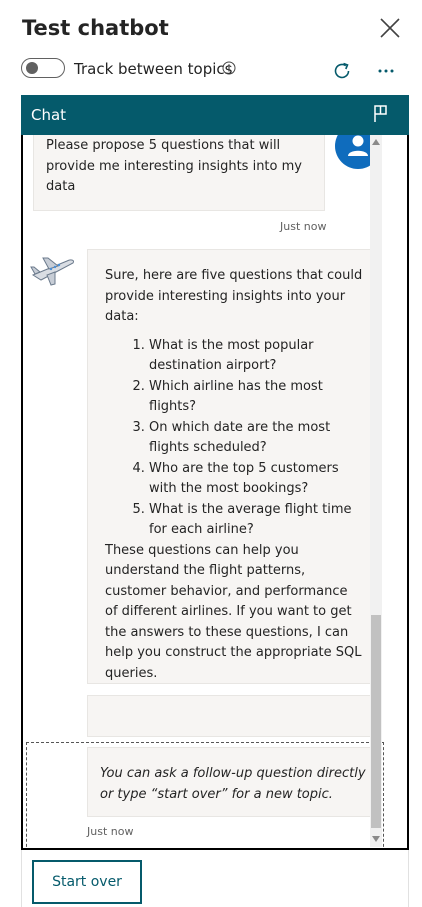 This screenshot has width=422, height=907. I want to click on chat-scrollbar, so click(376, 491).